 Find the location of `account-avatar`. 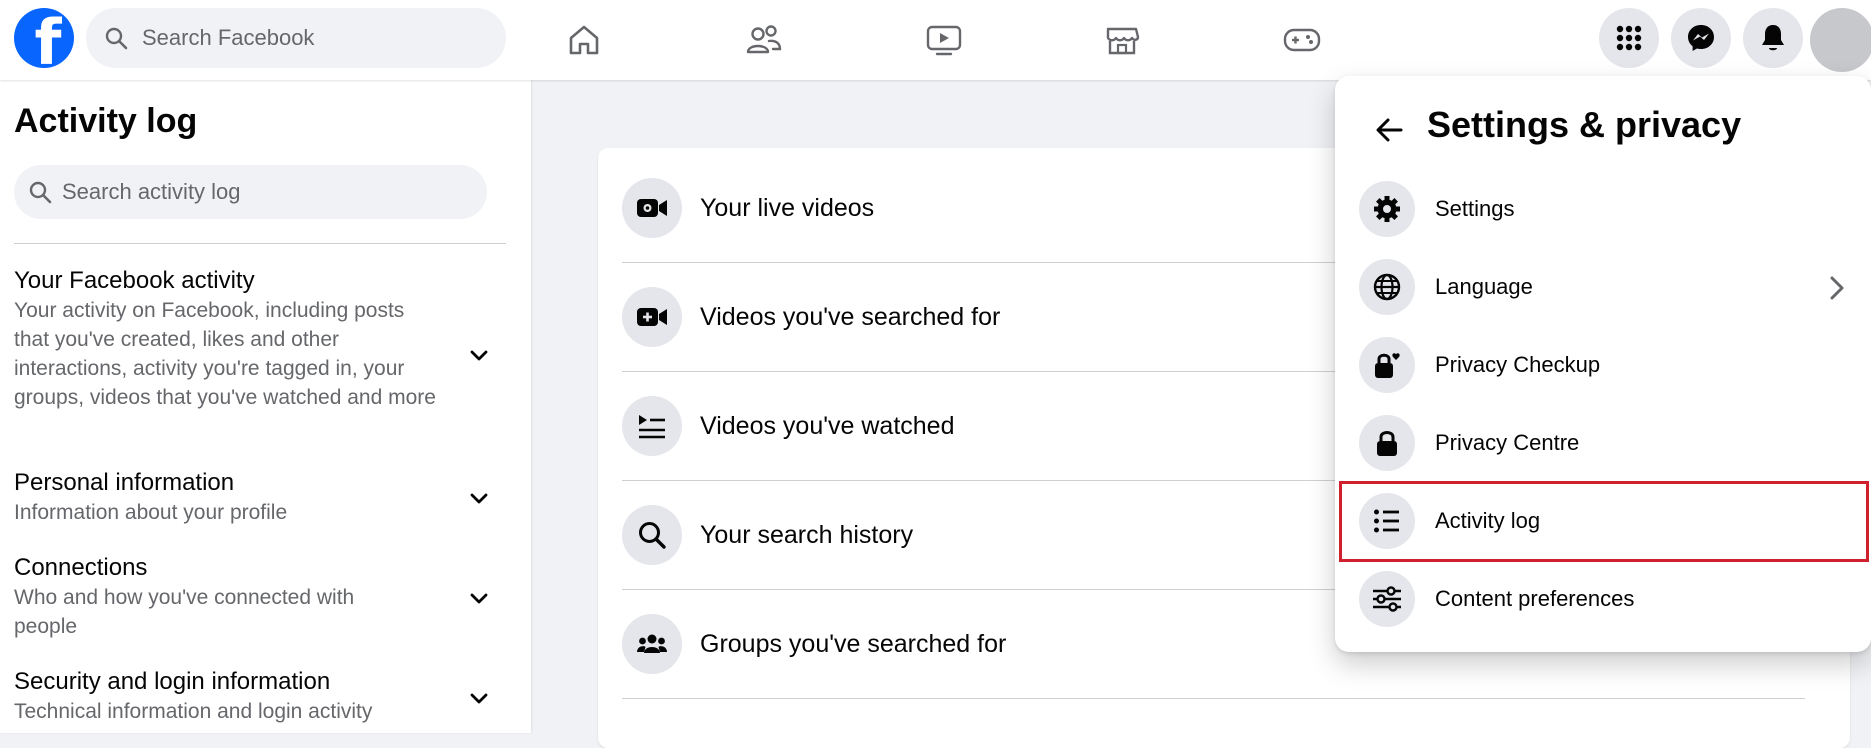

account-avatar is located at coordinates (1840, 40).